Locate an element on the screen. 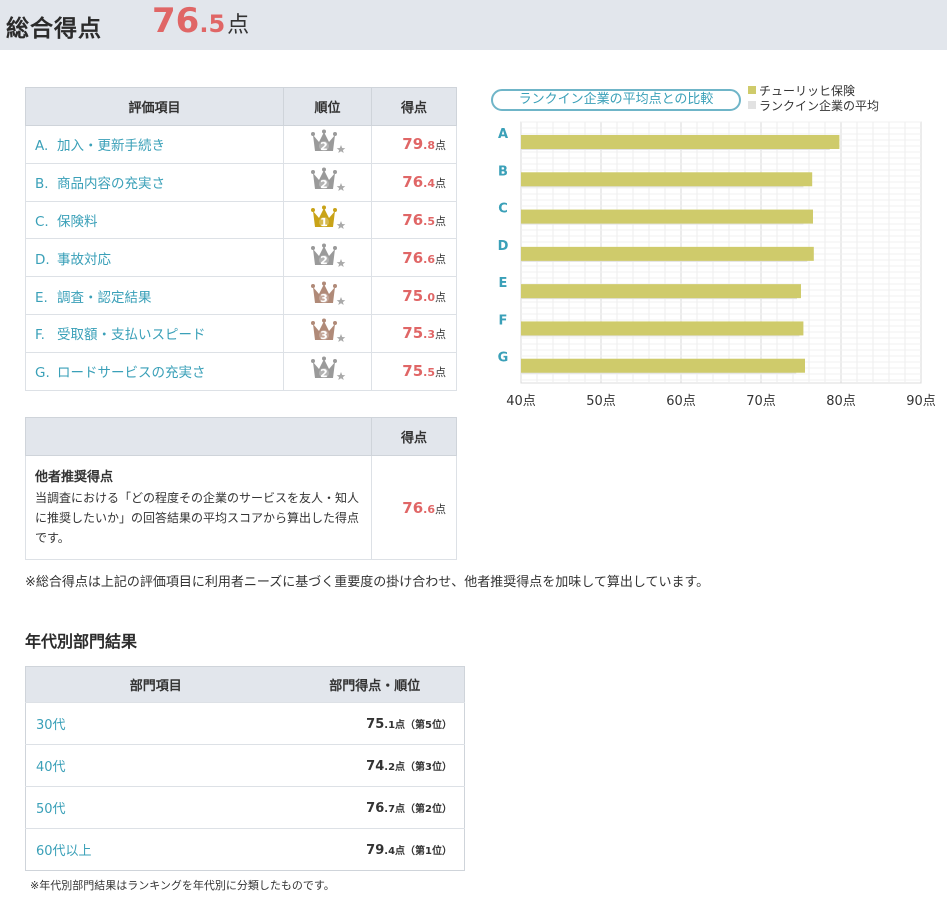  evaluation-rank: 1 is located at coordinates (327, 220).